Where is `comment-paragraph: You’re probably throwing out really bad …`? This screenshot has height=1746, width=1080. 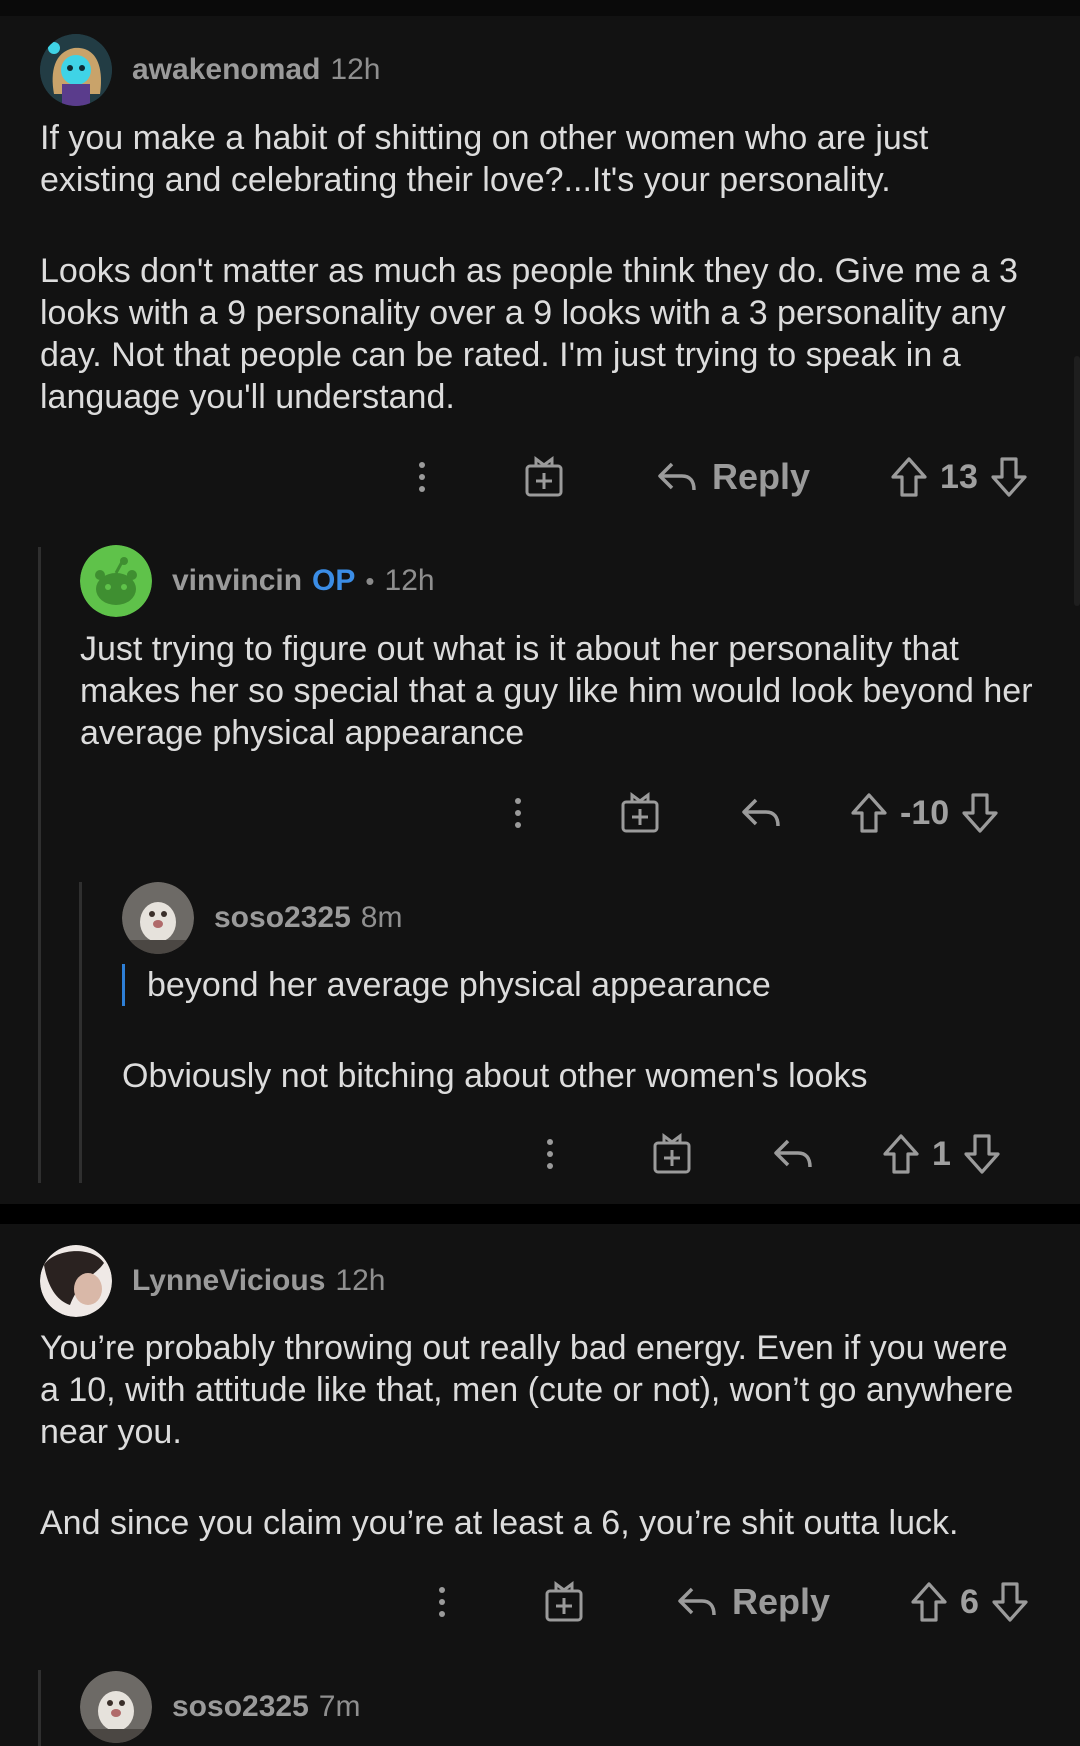 comment-paragraph: You’re probably throwing out really bad … is located at coordinates (527, 1390).